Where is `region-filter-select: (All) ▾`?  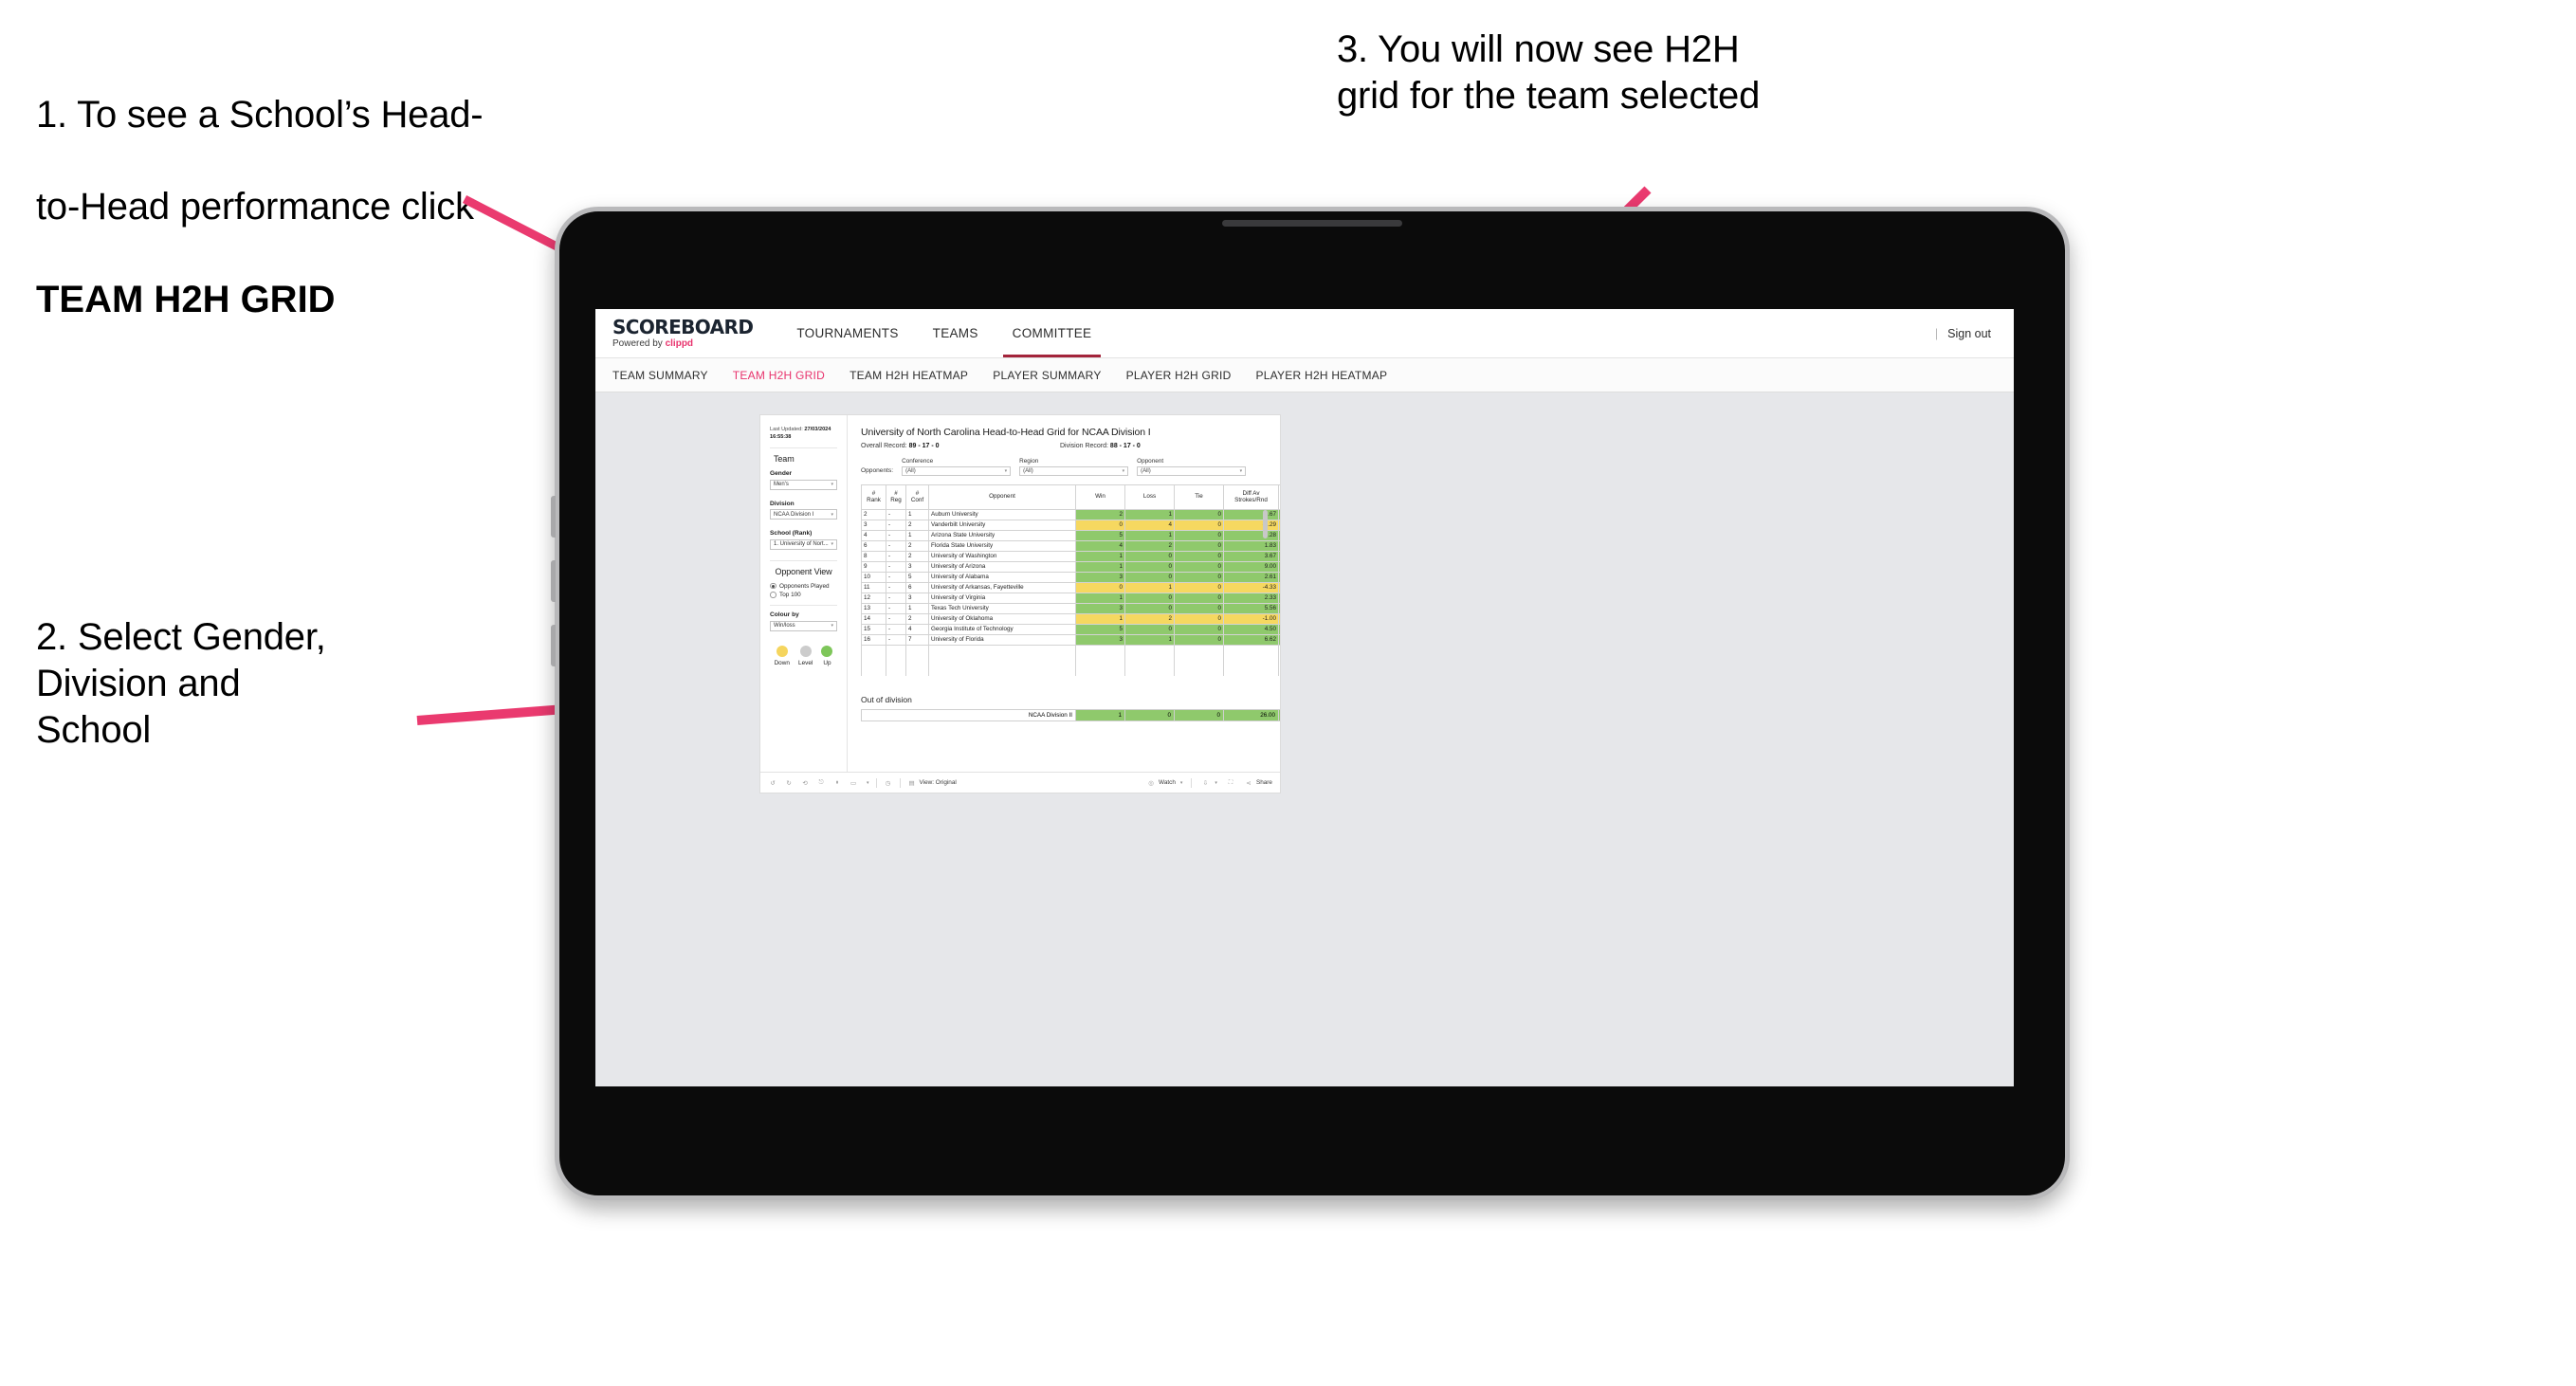 region-filter-select: (All) ▾ is located at coordinates (1074, 470).